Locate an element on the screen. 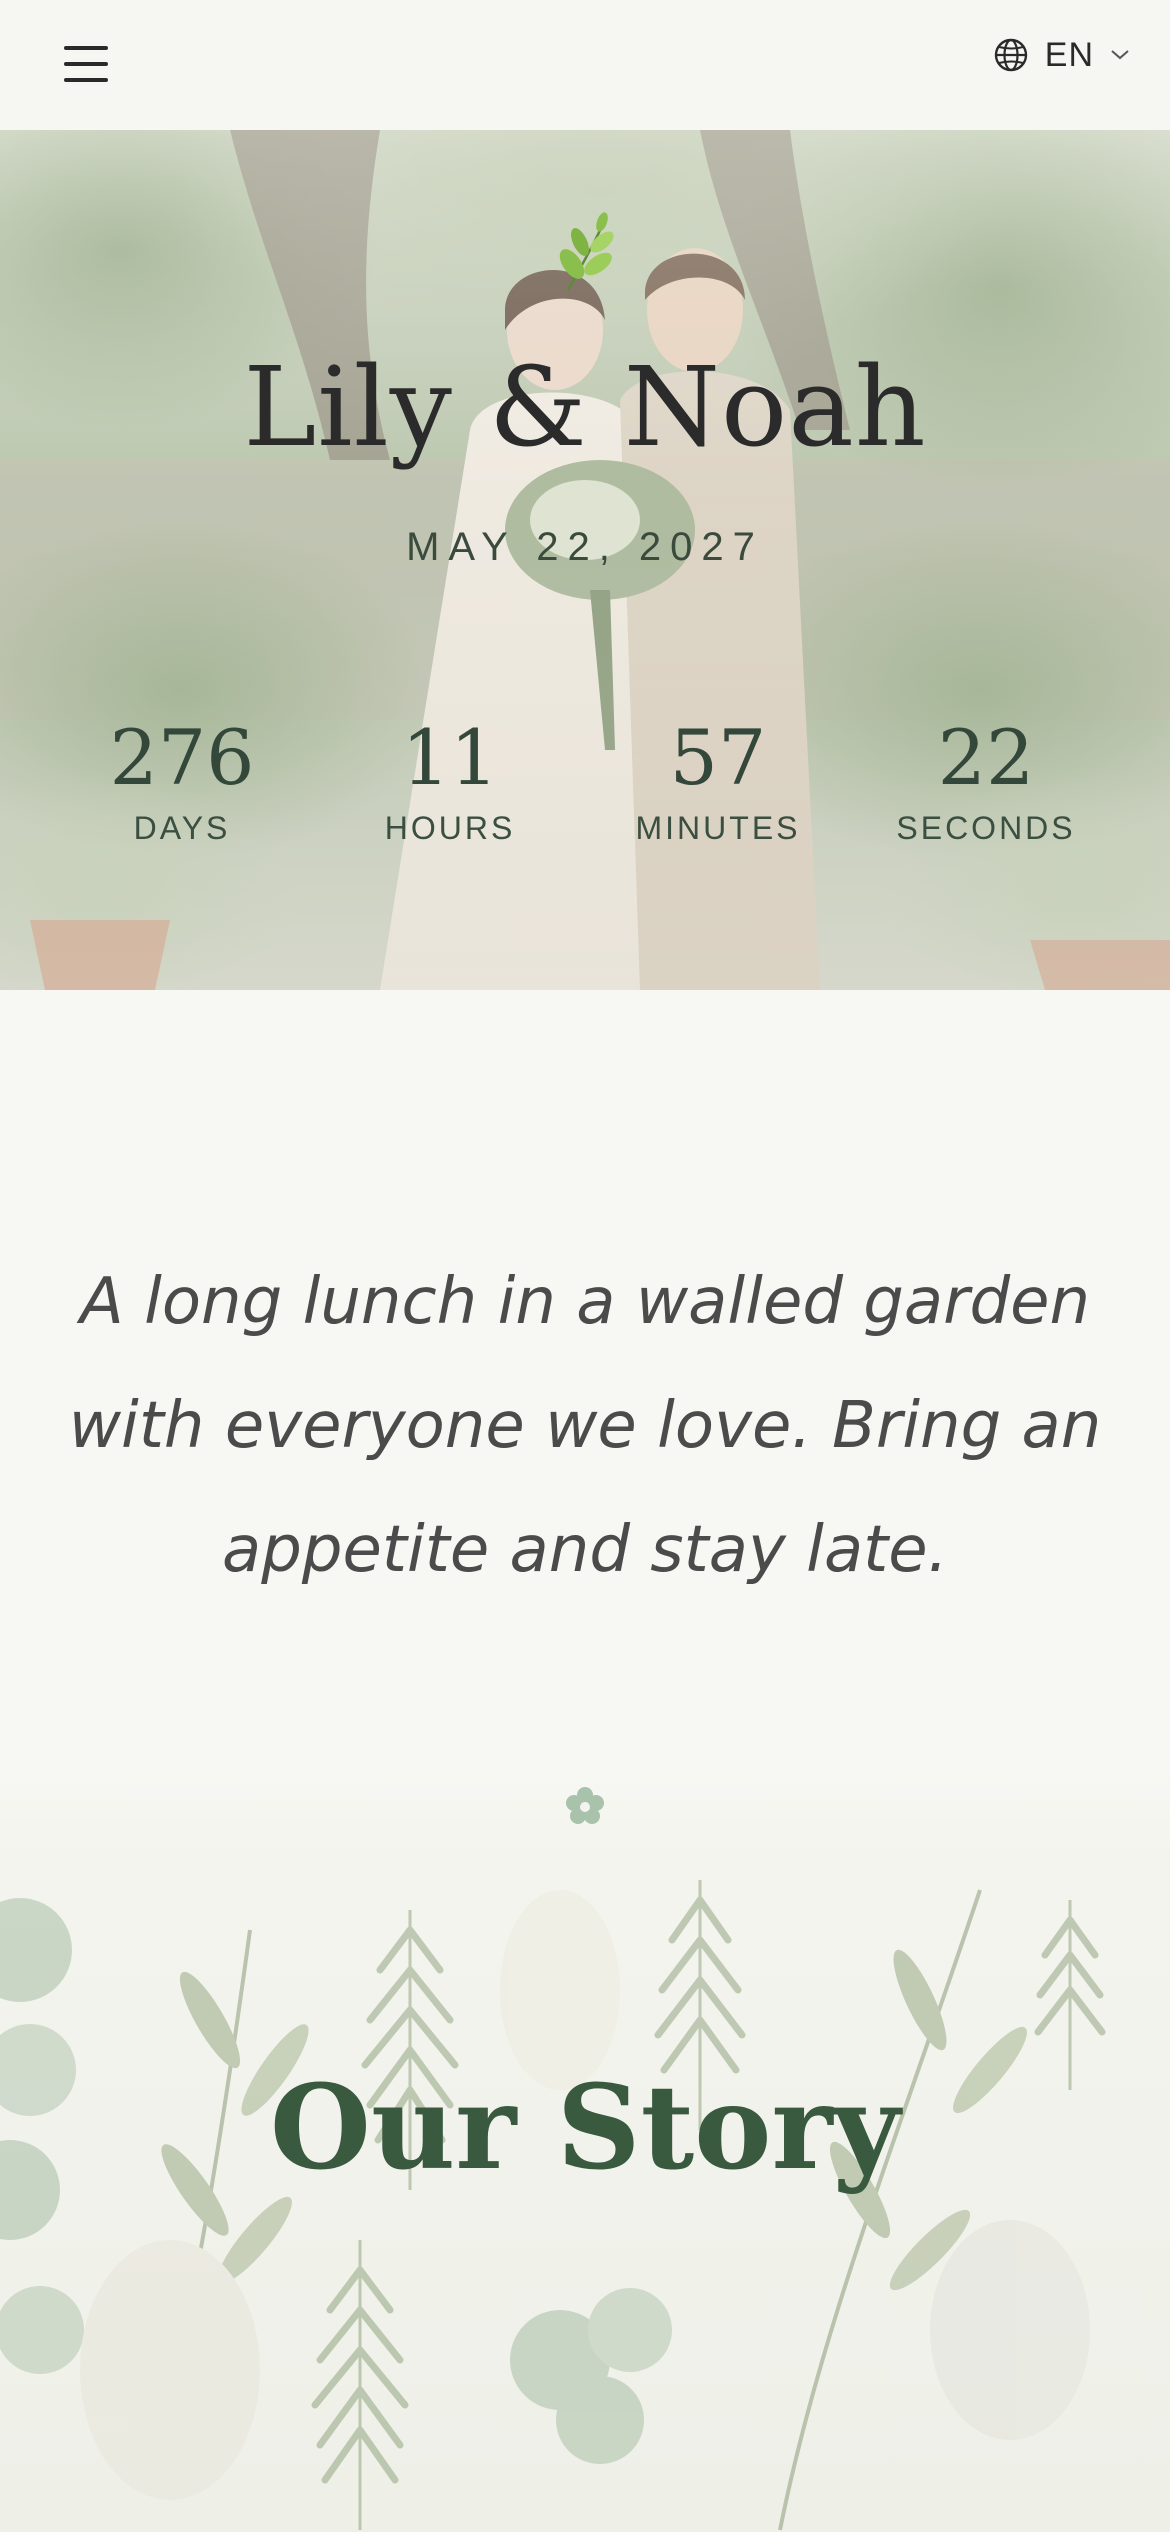  hamburger-menu-icon is located at coordinates (88, 65).